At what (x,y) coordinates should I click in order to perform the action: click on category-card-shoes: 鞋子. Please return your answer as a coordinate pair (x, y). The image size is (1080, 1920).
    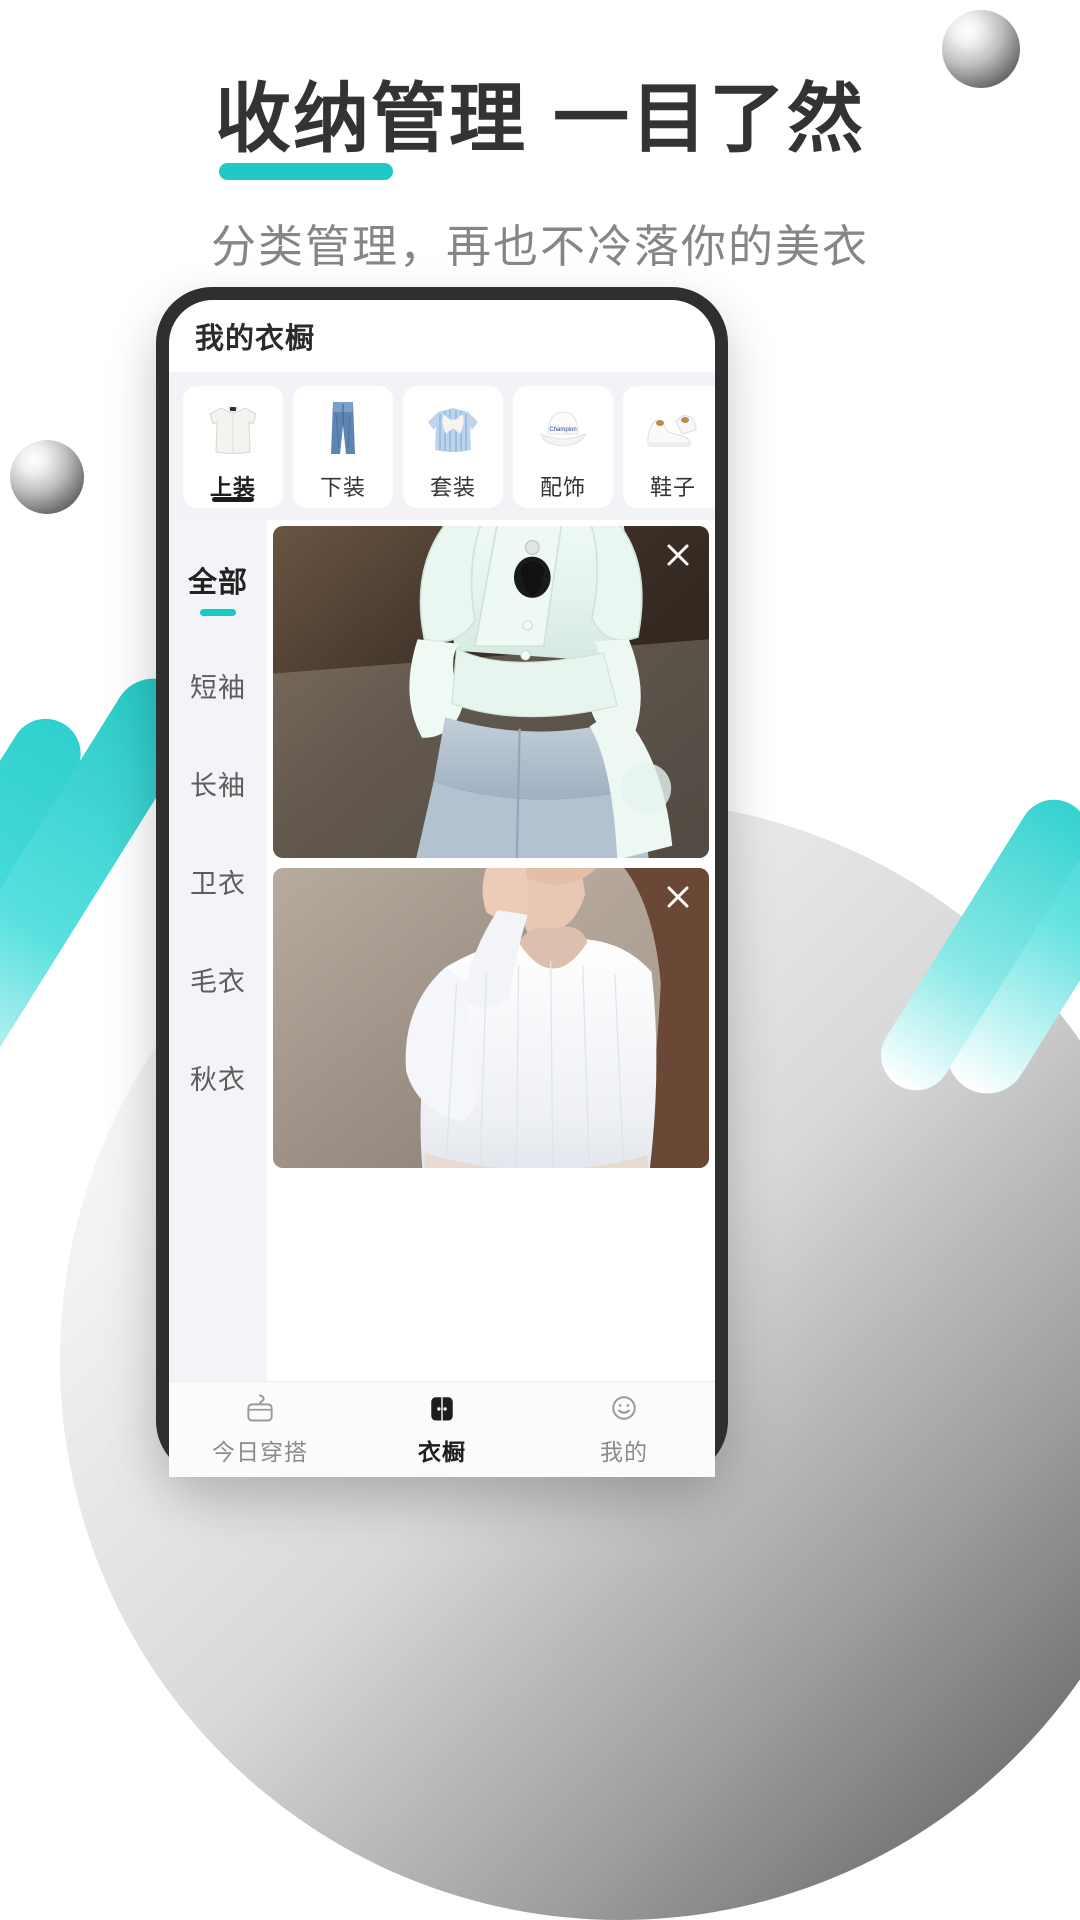
    Looking at the image, I should click on (669, 447).